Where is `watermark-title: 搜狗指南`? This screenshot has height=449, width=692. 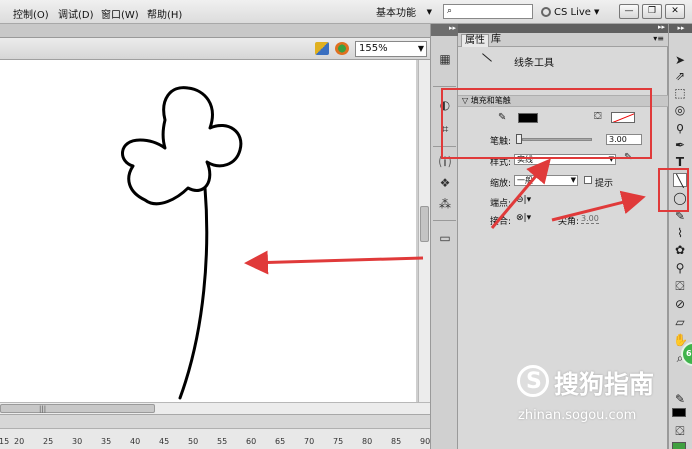
watermark-title: 搜狗指南 is located at coordinates (604, 384).